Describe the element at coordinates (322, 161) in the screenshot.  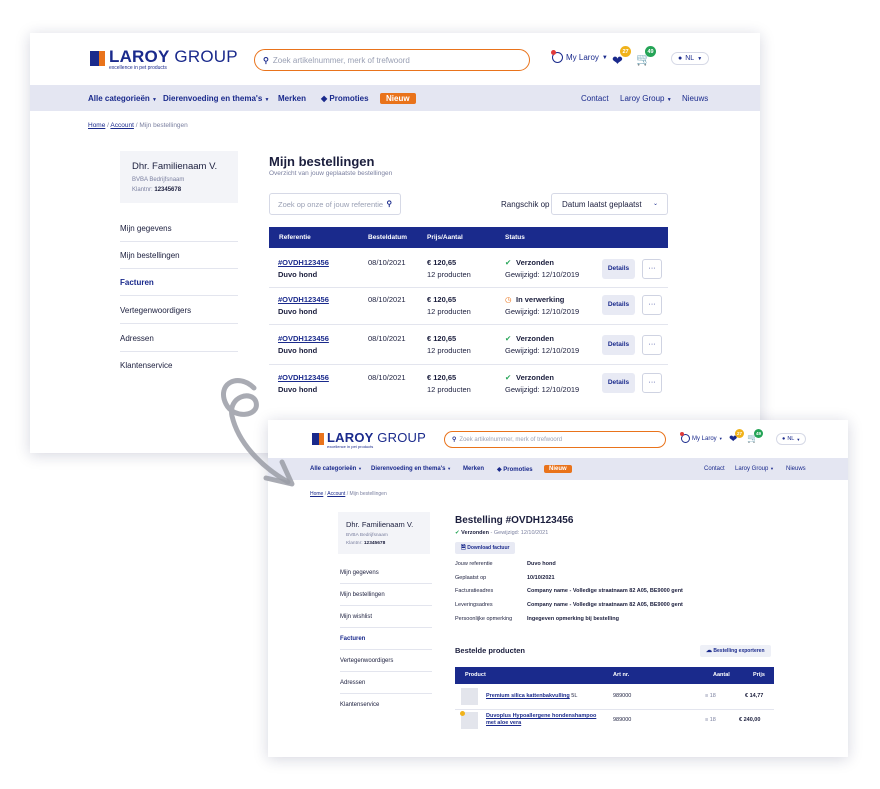
I see `page-title: Mijn bestellingen` at that location.